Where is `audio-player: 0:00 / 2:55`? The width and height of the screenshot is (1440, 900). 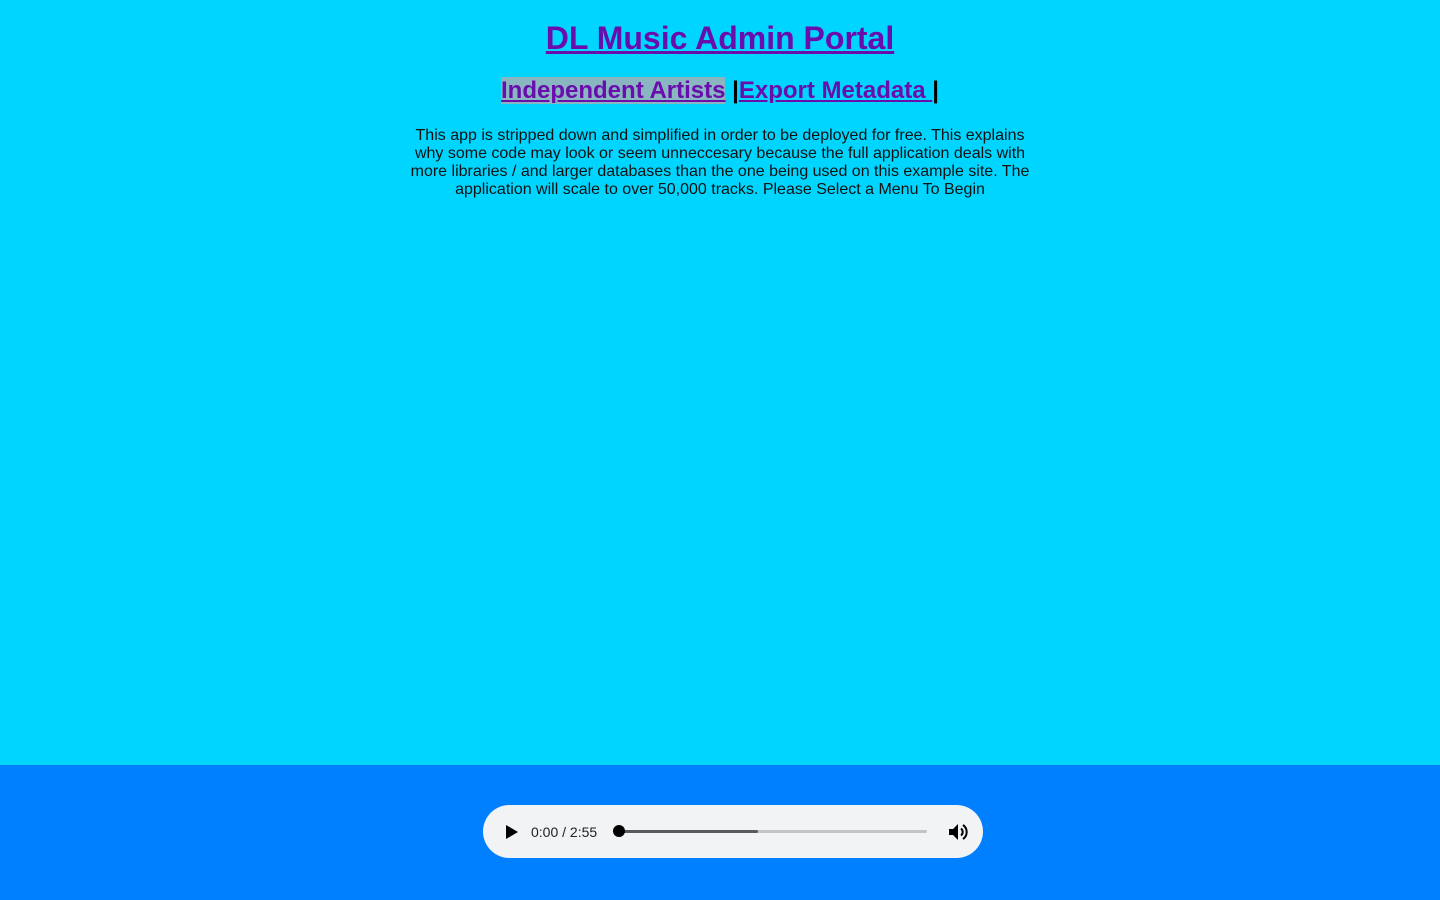 audio-player: 0:00 / 2:55 is located at coordinates (733, 831).